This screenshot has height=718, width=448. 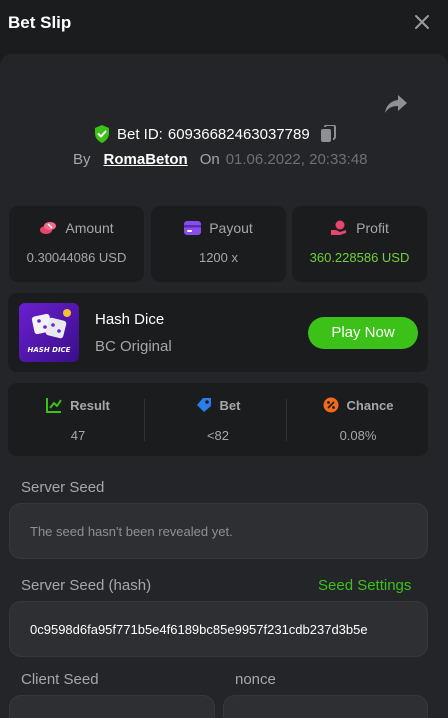 What do you see at coordinates (230, 405) in the screenshot?
I see `bet-label: Bet` at bounding box center [230, 405].